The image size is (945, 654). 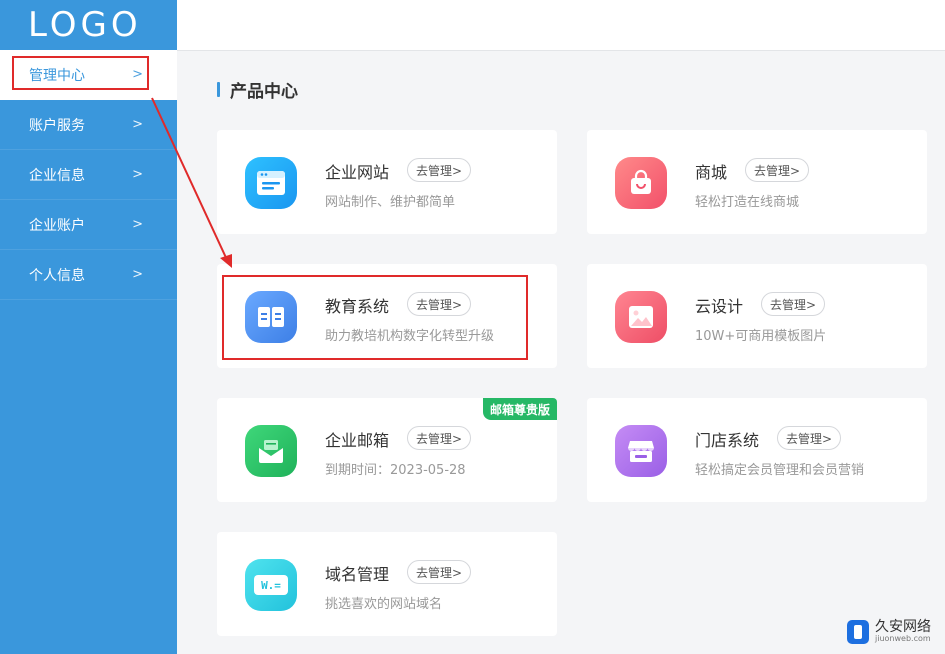 What do you see at coordinates (191, 182) in the screenshot?
I see `annotation-arrow` at bounding box center [191, 182].